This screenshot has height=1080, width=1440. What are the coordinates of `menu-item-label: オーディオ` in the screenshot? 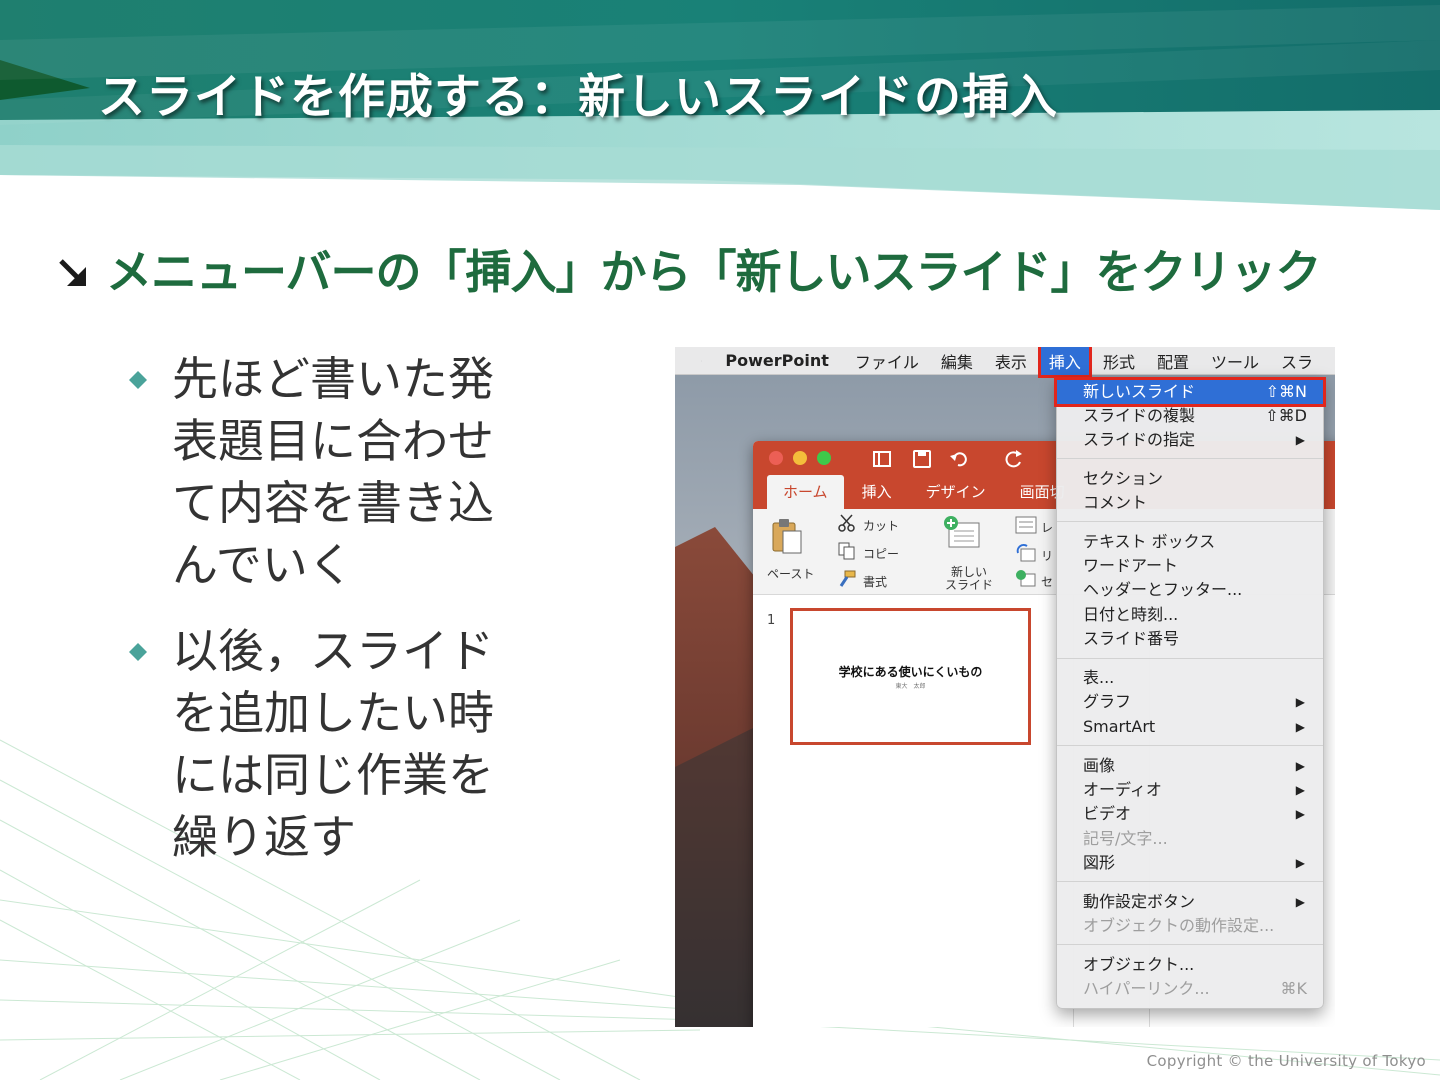 It's located at (1122, 789).